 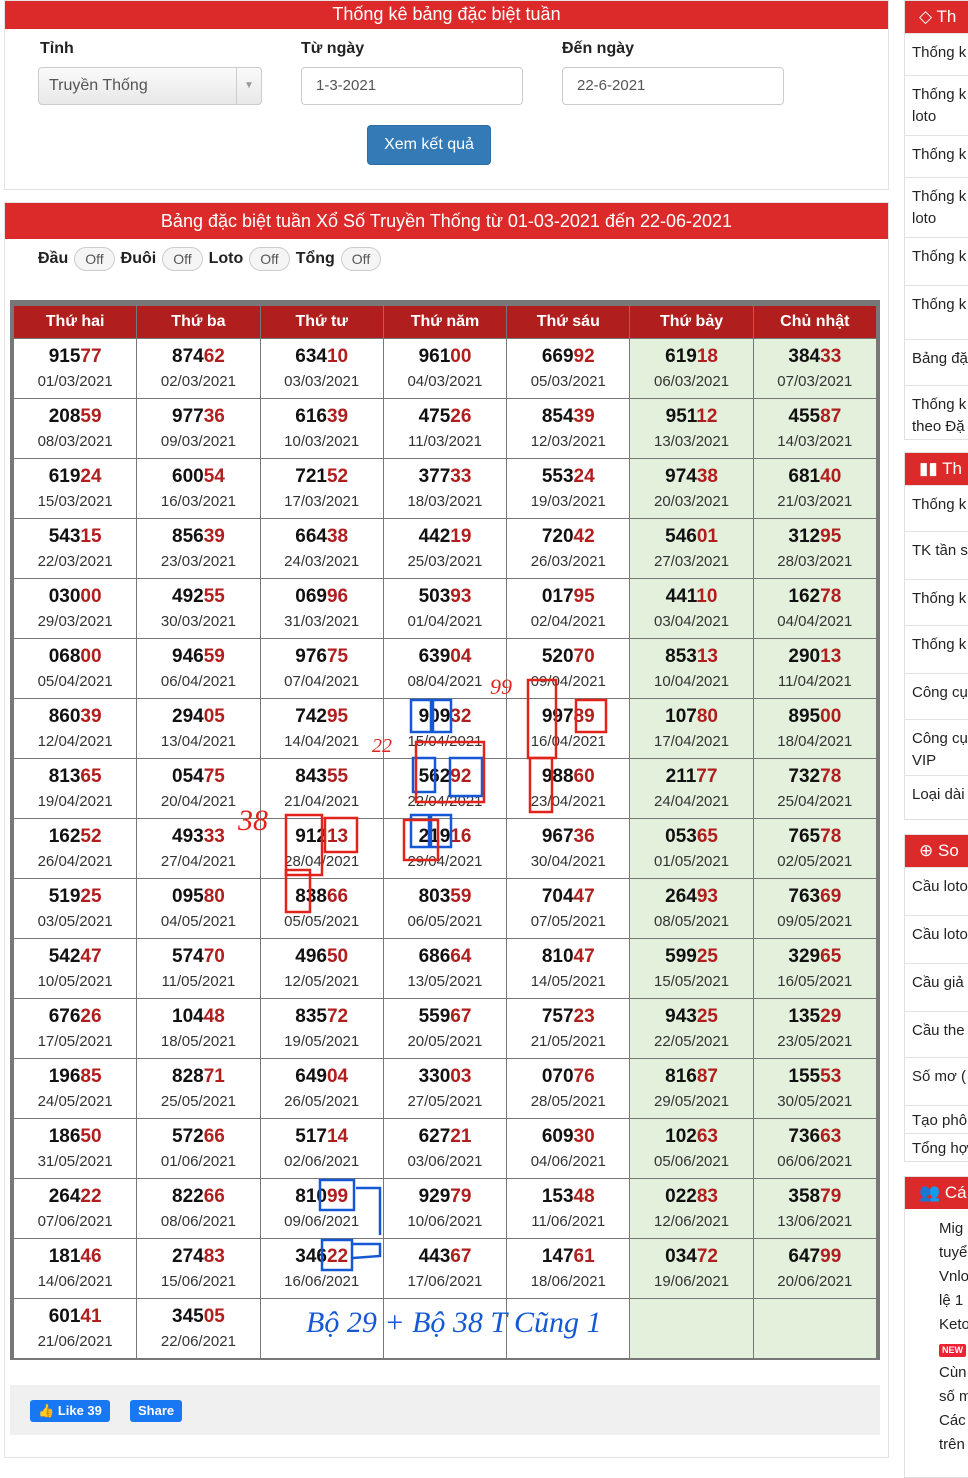 What do you see at coordinates (692, 501) in the screenshot?
I see `draw-date: 20/03/2021` at bounding box center [692, 501].